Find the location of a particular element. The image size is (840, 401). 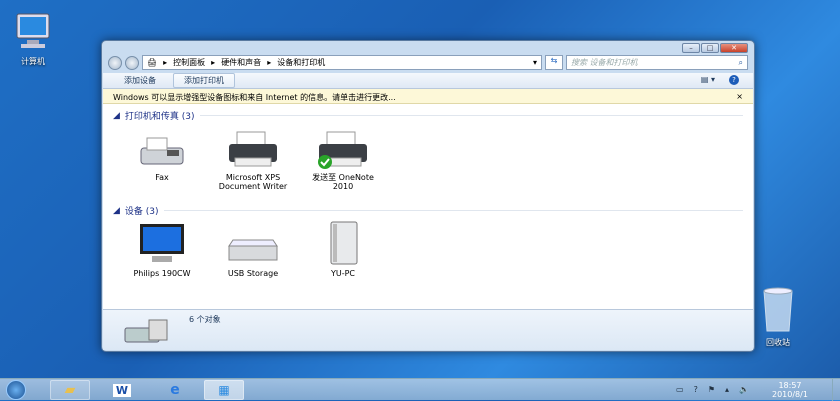

clock: 18:57 2010/8/1 is located at coordinates (790, 390).